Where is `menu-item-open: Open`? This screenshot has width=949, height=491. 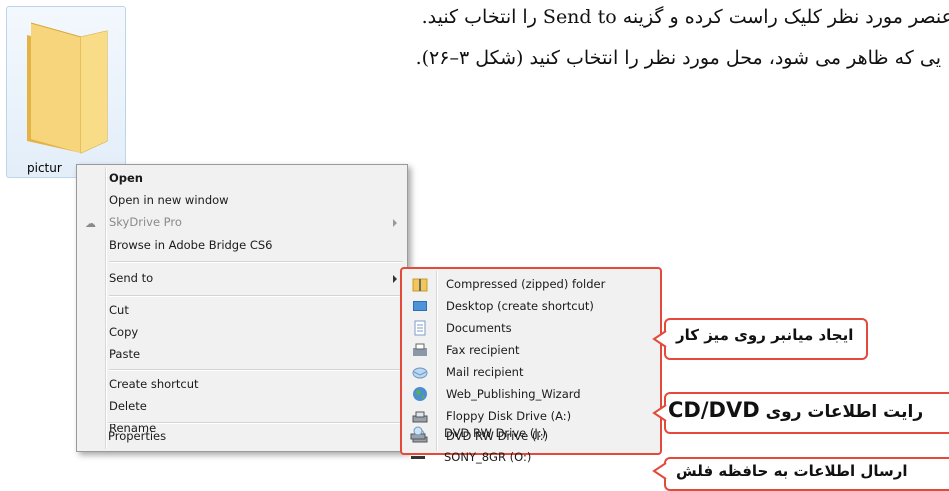
menu-item-open: Open is located at coordinates (126, 178).